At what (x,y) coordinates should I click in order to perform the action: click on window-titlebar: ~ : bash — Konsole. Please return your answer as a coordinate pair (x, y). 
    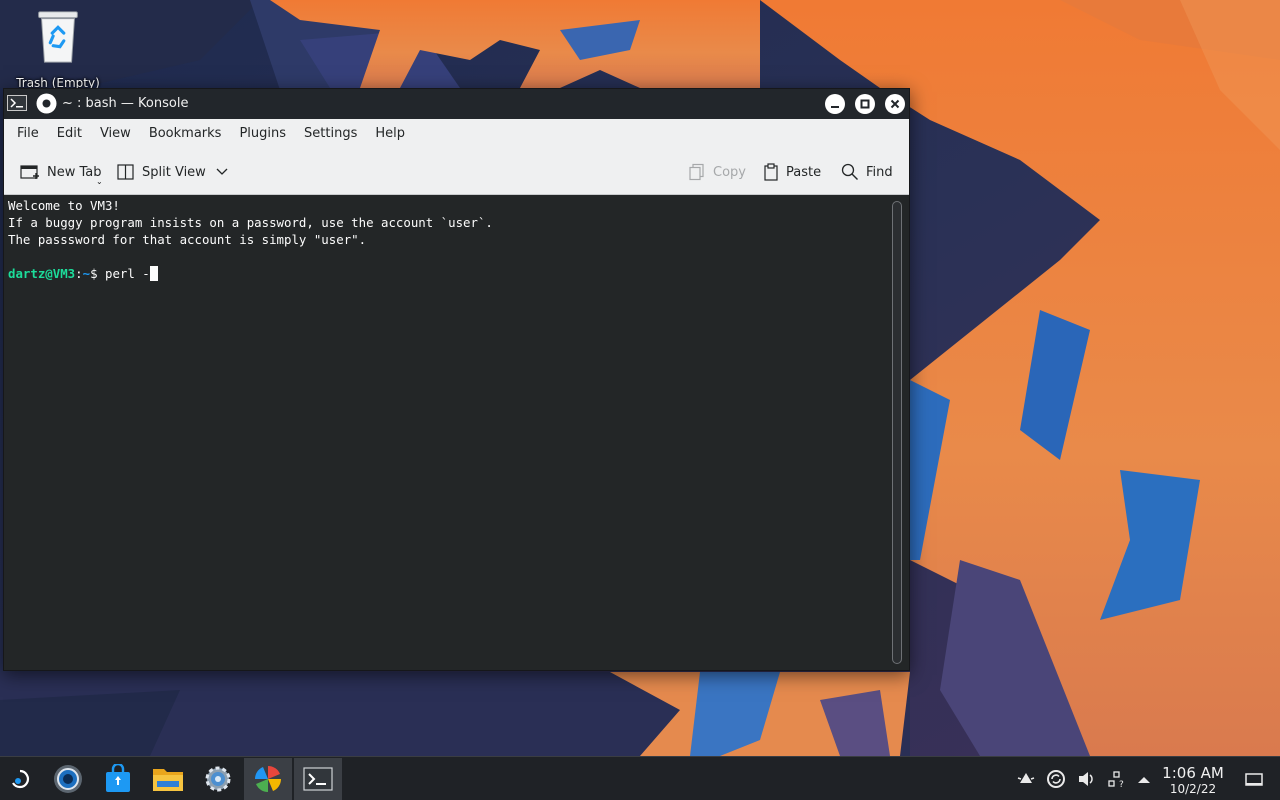
    Looking at the image, I should click on (456, 104).